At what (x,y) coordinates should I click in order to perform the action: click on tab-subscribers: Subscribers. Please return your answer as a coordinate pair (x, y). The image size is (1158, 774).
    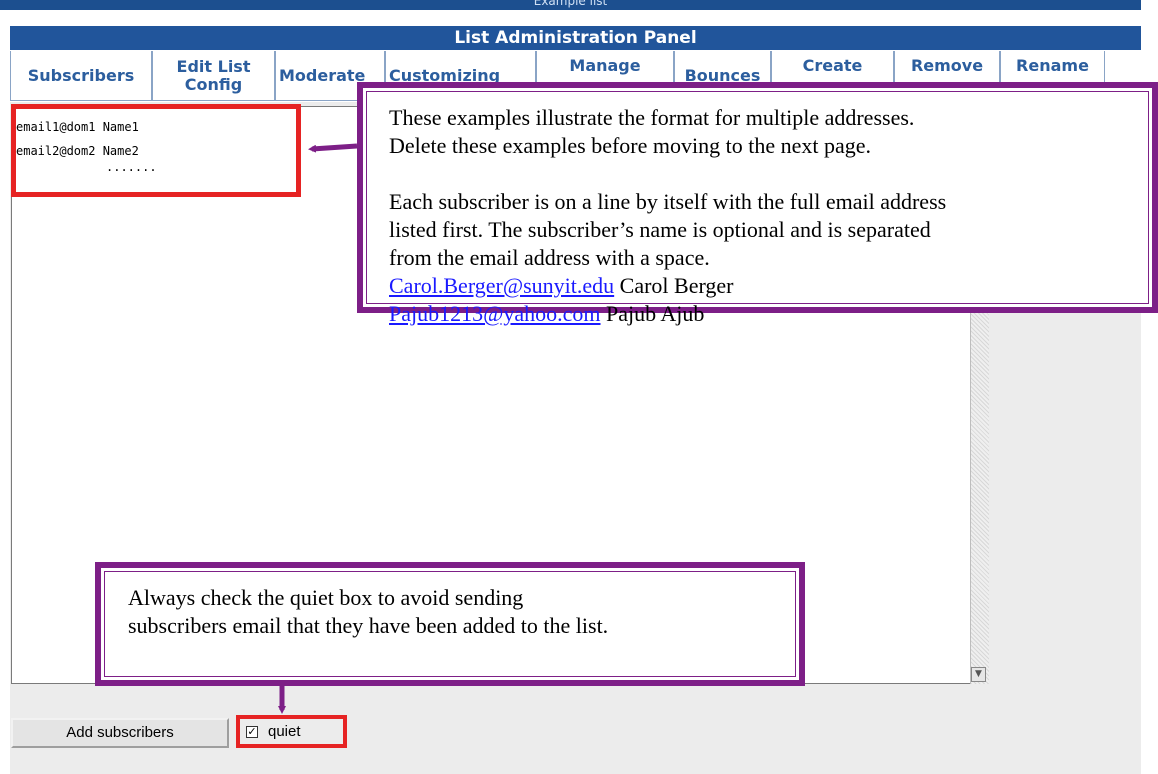
    Looking at the image, I should click on (81, 76).